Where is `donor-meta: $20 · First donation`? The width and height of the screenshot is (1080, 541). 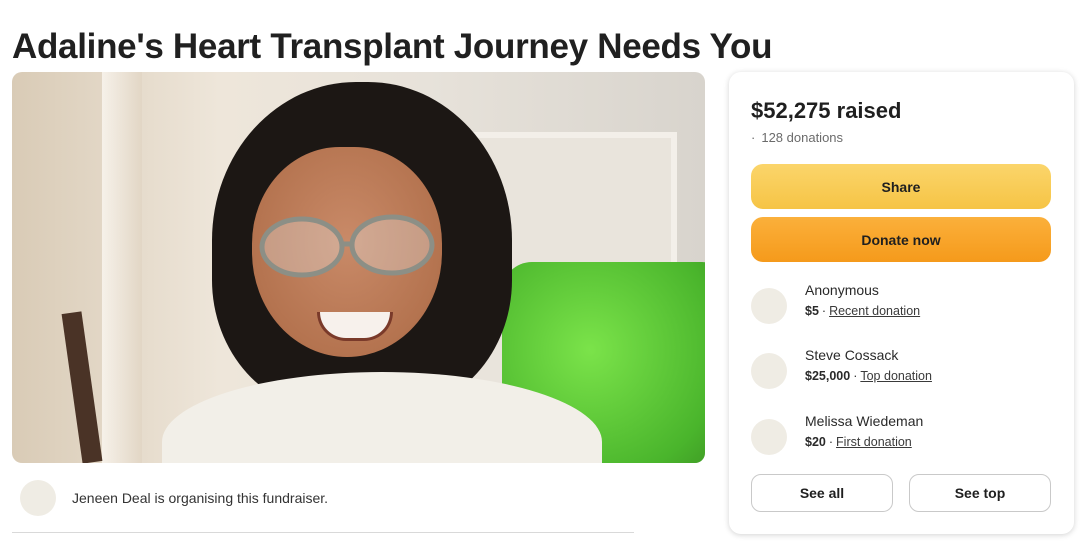 donor-meta: $20 · First donation is located at coordinates (858, 442).